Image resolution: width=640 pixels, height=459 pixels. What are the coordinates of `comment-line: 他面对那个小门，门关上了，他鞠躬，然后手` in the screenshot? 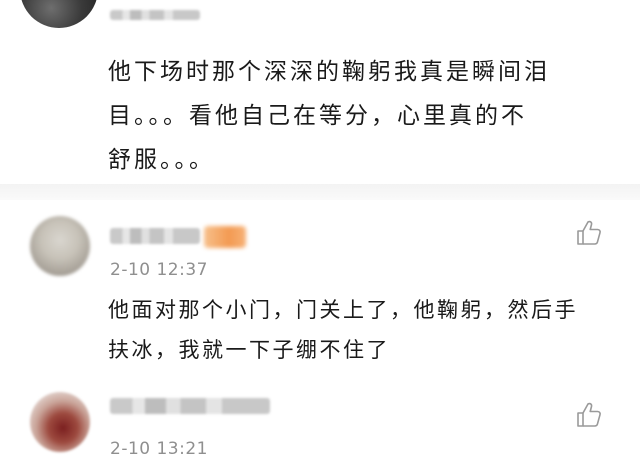 It's located at (343, 310).